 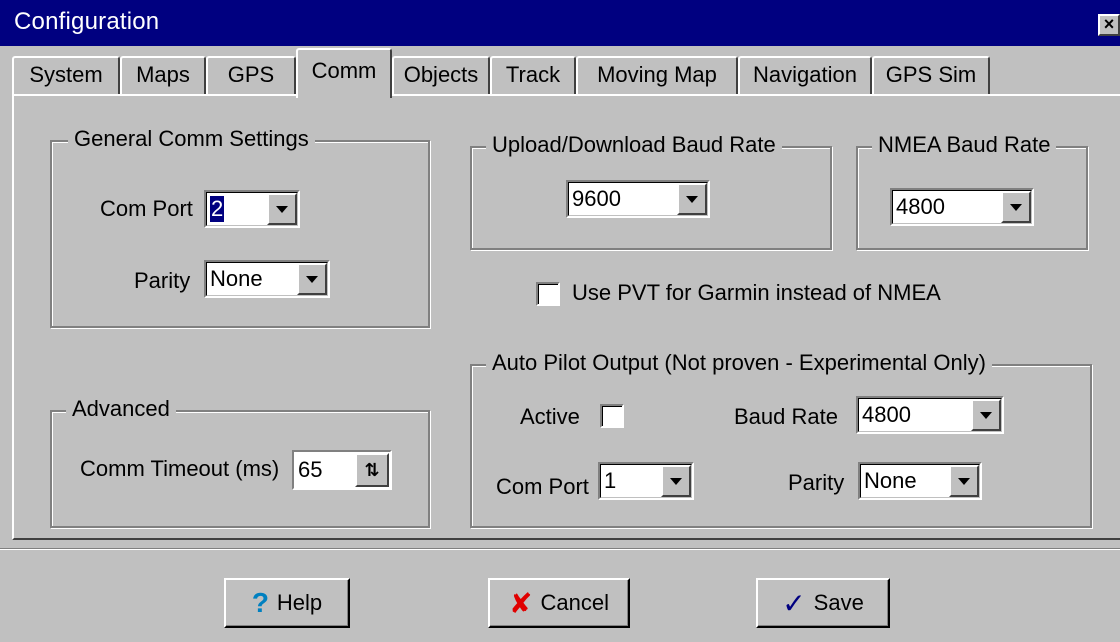 What do you see at coordinates (890, 480) in the screenshot?
I see `autopilot-parity-value: None` at bounding box center [890, 480].